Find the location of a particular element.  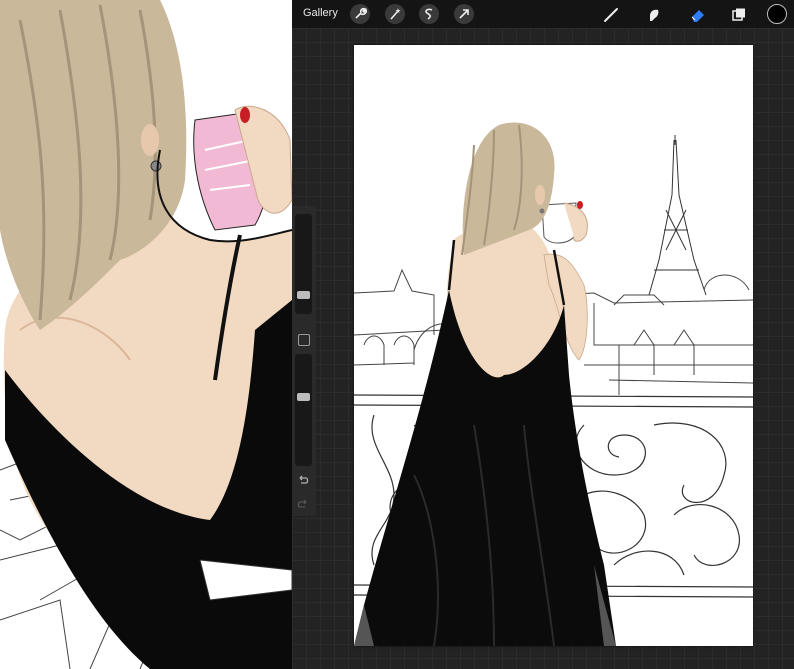

modify-button is located at coordinates (304, 340).